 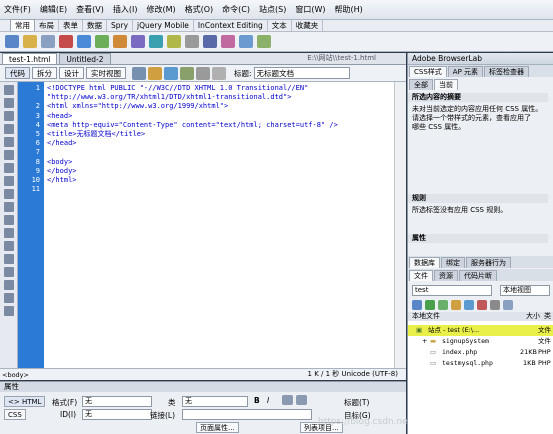 What do you see at coordinates (187, 73) in the screenshot?
I see `file-management-icon` at bounding box center [187, 73].